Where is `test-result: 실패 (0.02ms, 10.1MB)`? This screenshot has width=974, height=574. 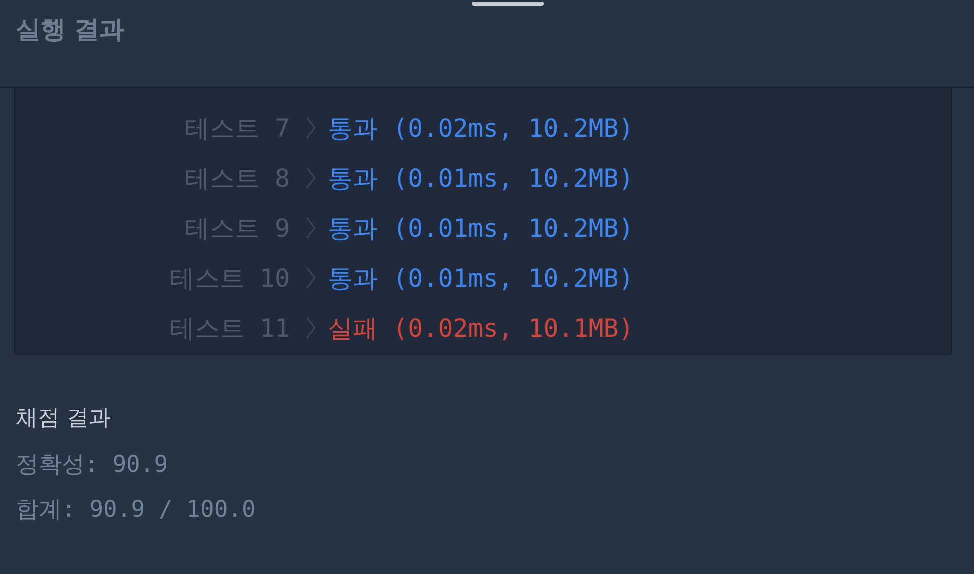 test-result: 실패 (0.02ms, 10.1MB) is located at coordinates (481, 328).